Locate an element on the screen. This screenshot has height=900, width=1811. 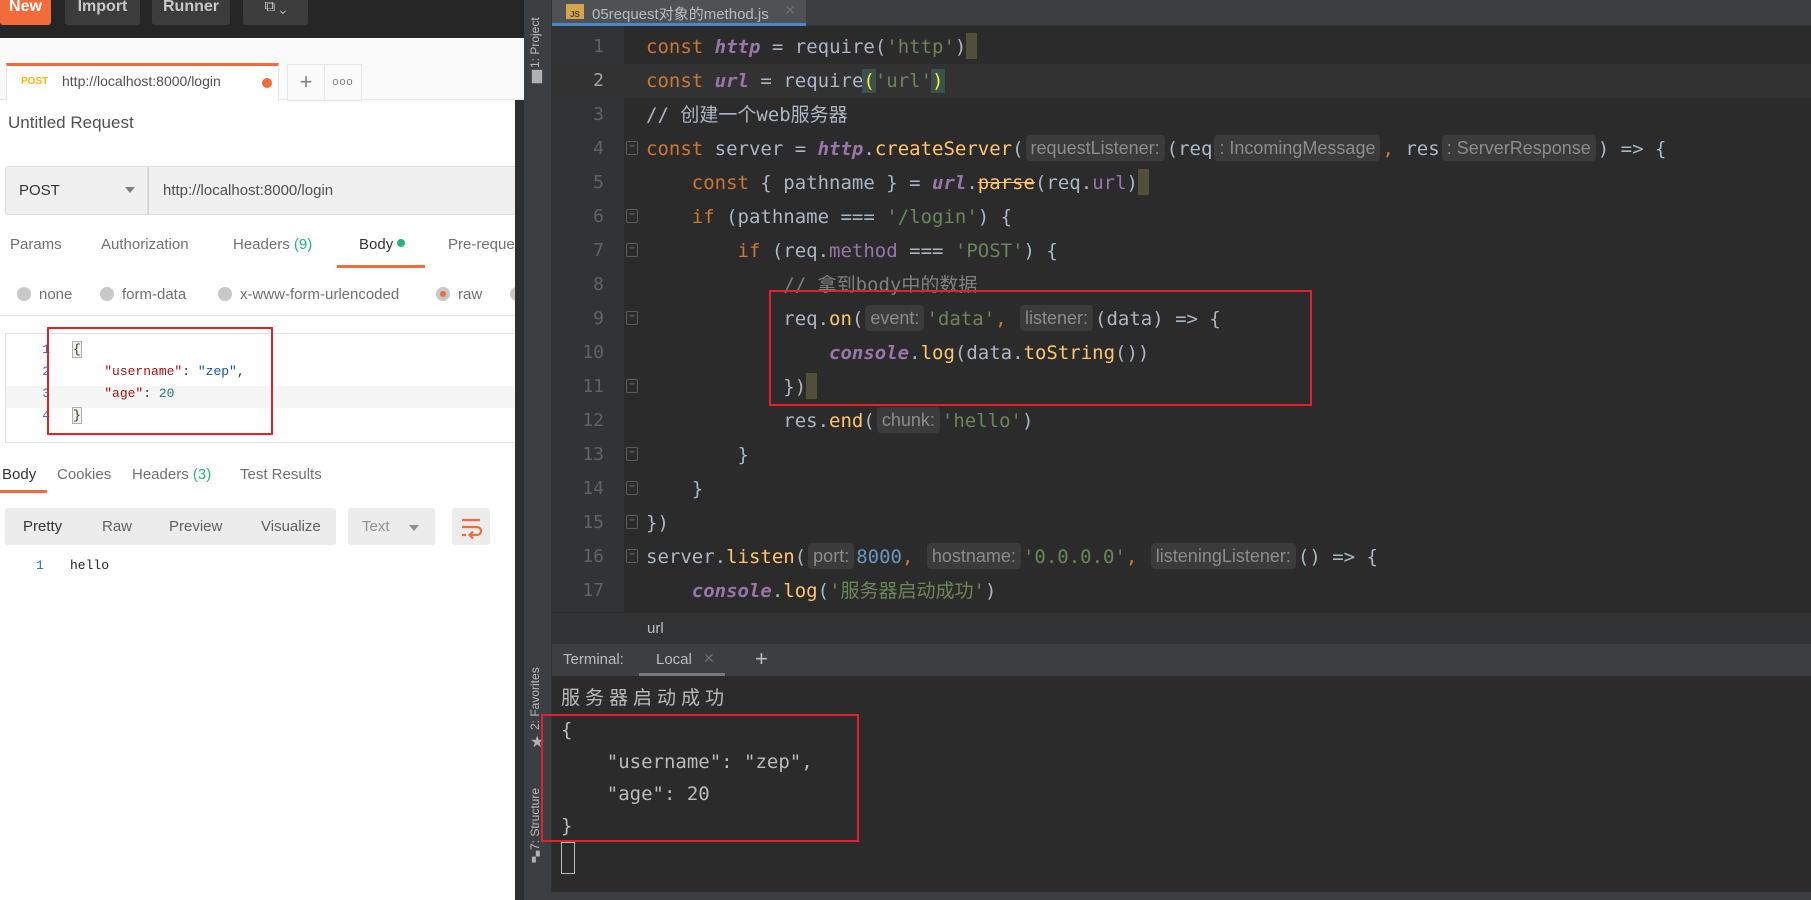
radio-raw: raw is located at coordinates (459, 294).